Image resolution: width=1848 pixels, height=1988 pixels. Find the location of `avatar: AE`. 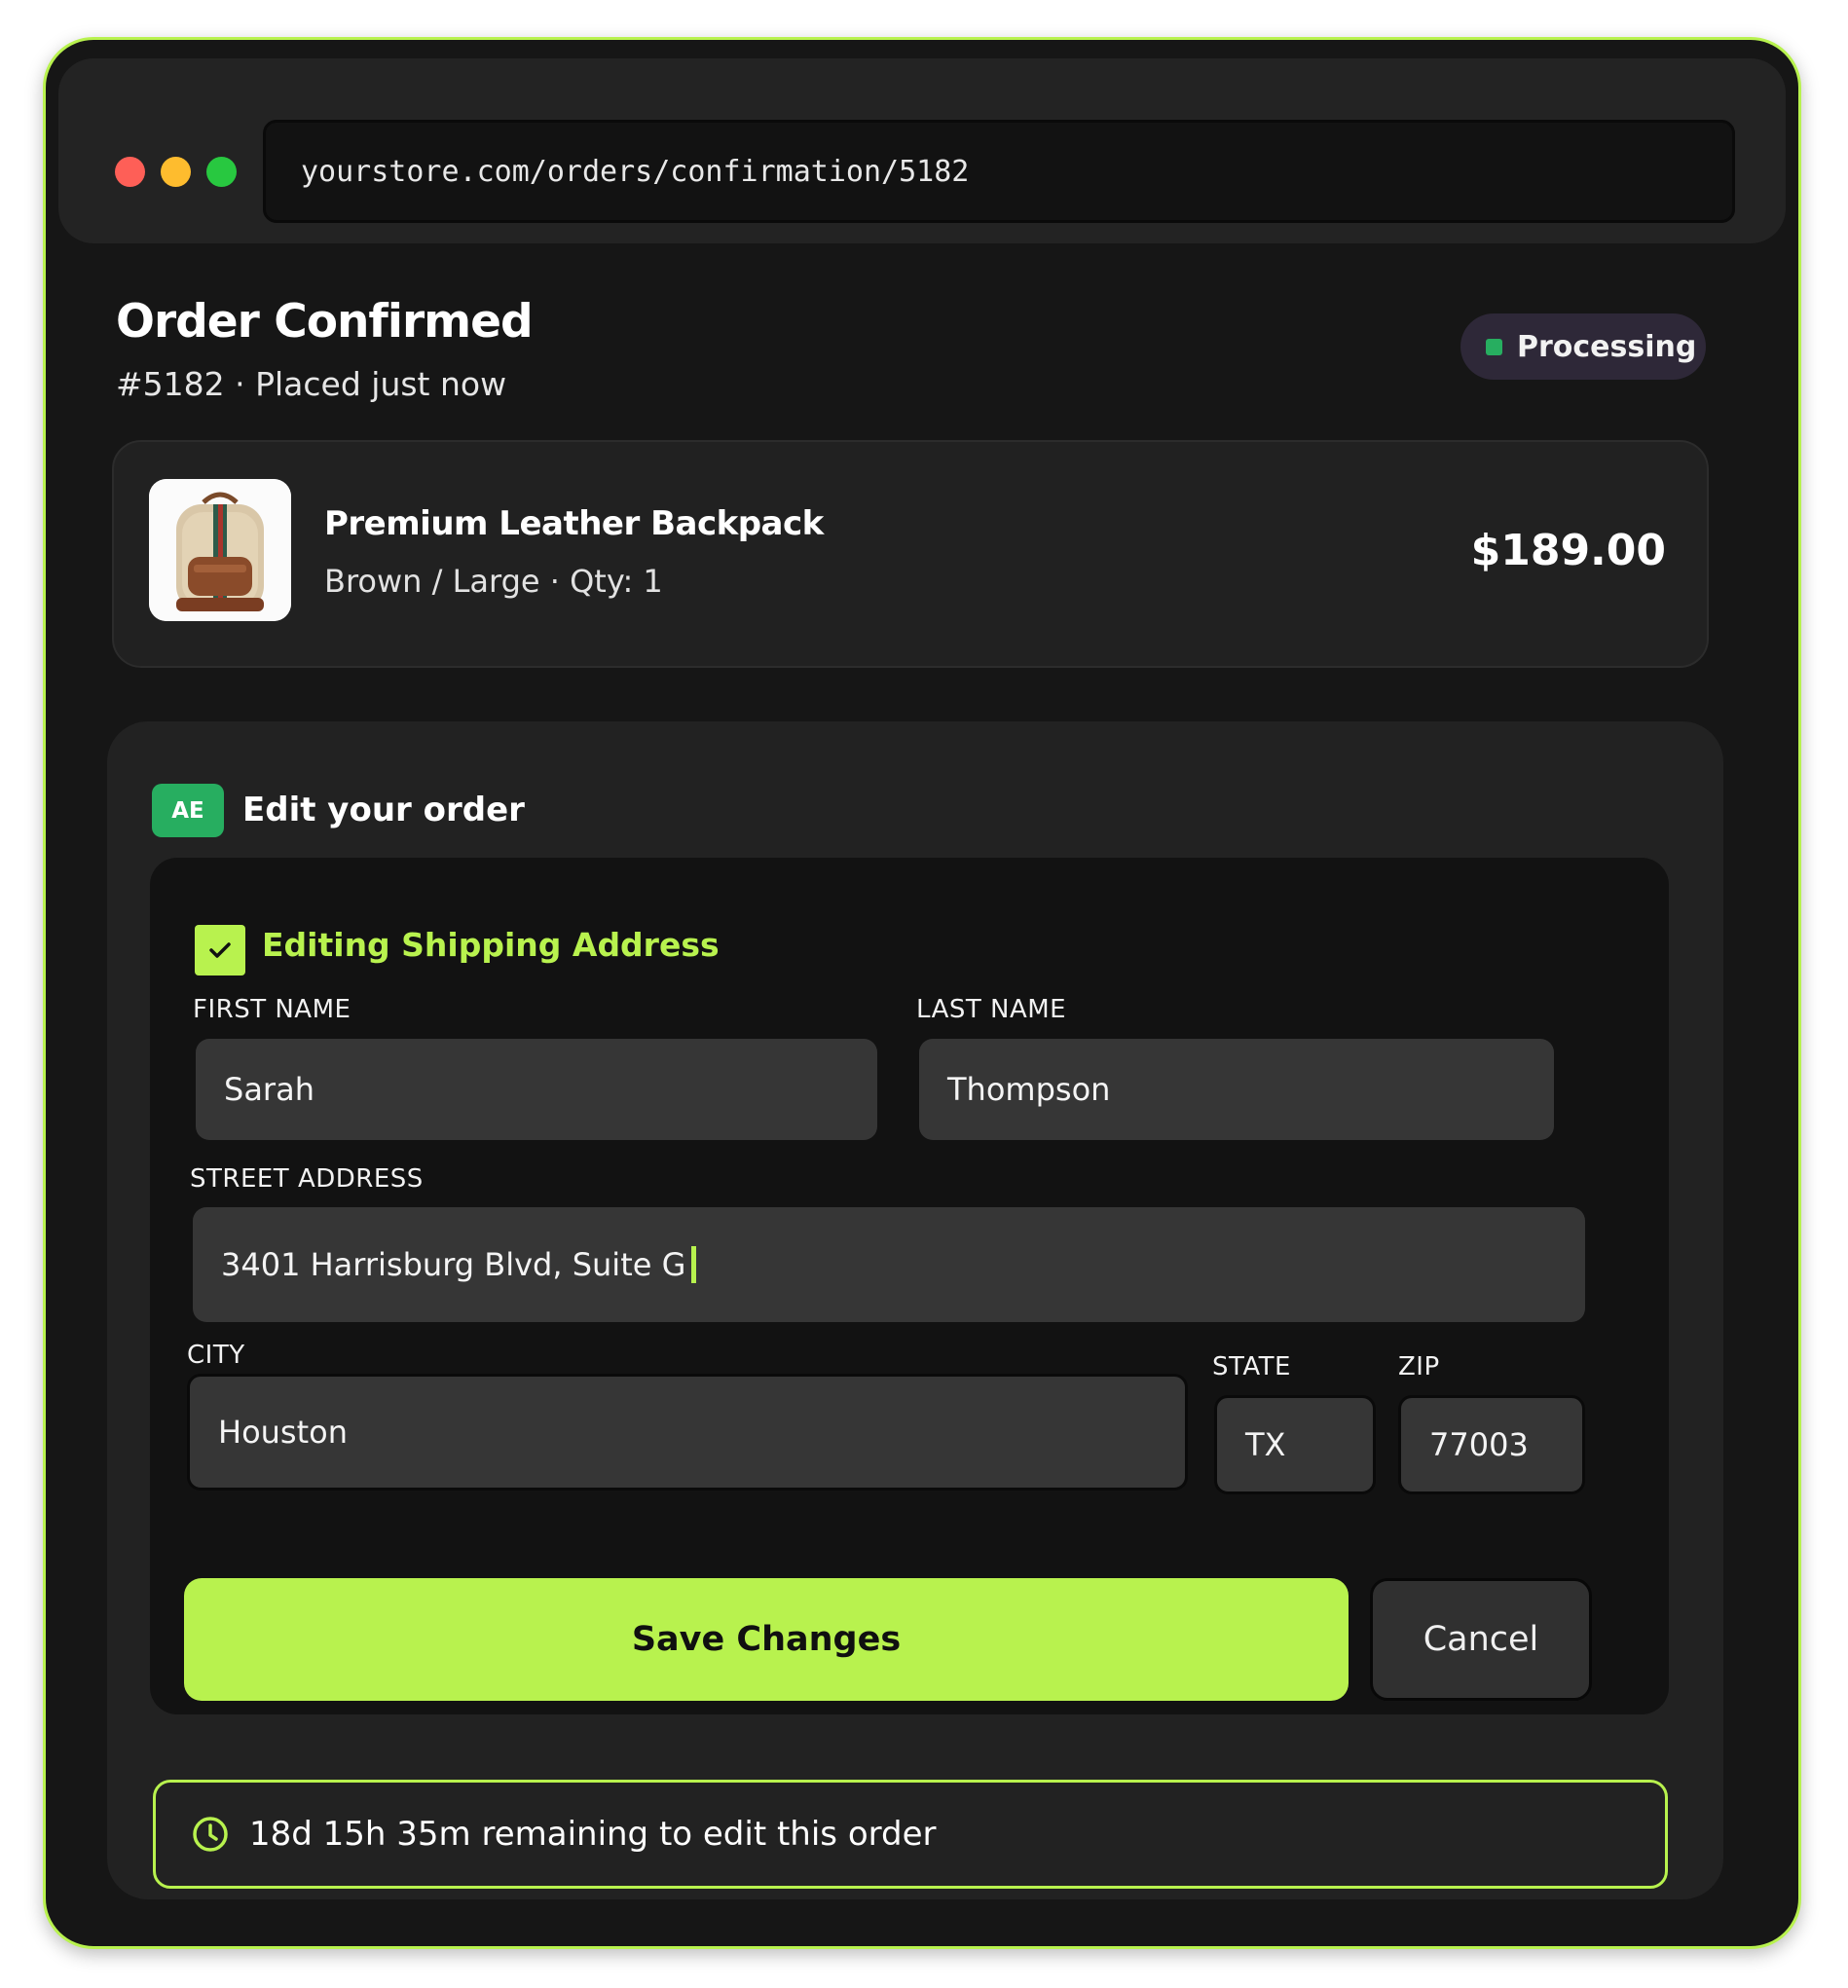

avatar: AE is located at coordinates (188, 810).